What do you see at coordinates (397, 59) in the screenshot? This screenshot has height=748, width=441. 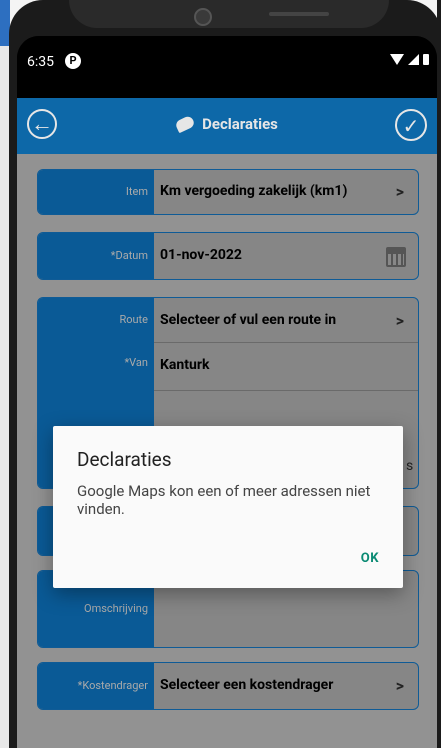 I see `wifi-icon` at bounding box center [397, 59].